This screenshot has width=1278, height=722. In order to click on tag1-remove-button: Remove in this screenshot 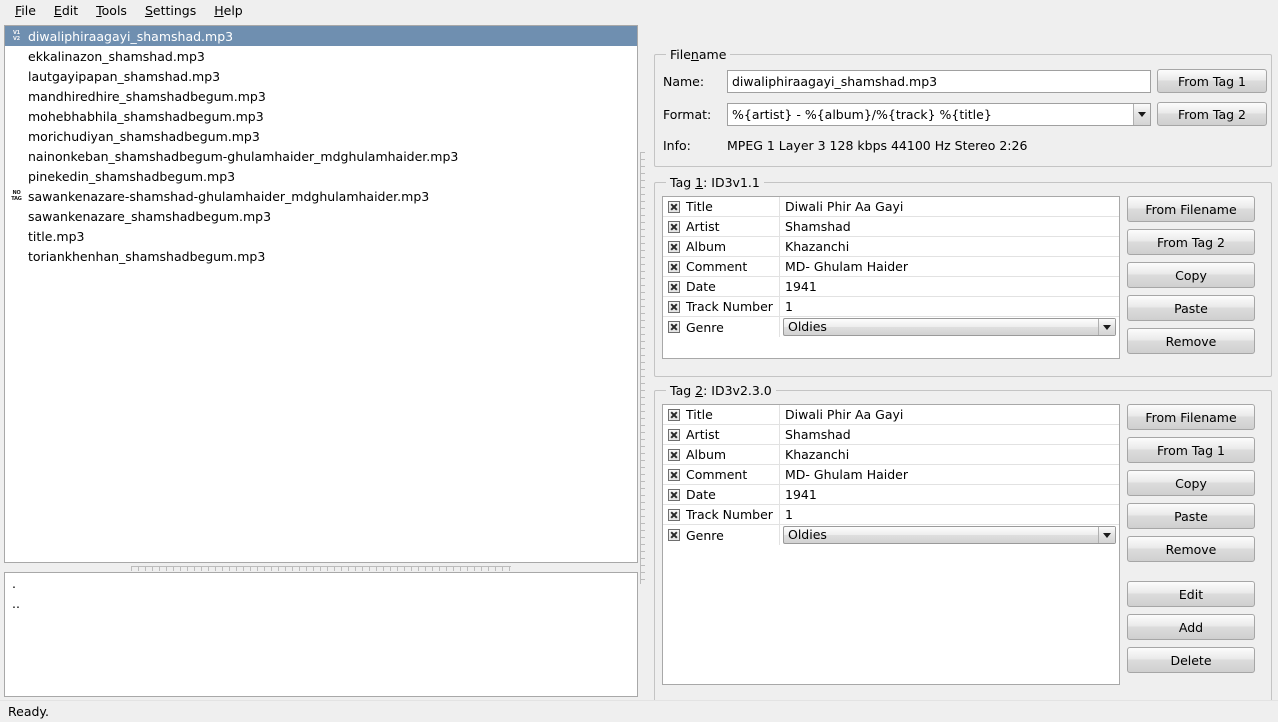, I will do `click(1191, 341)`.